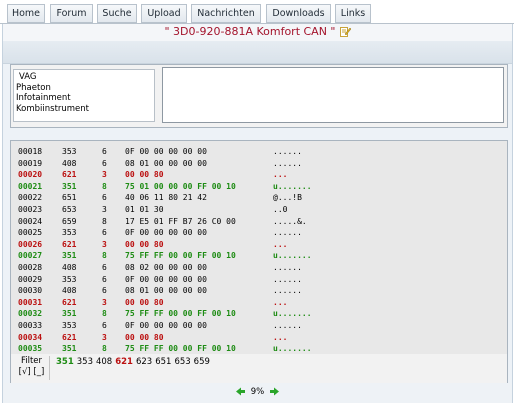 This screenshot has height=403, width=514. What do you see at coordinates (259, 369) in the screenshot?
I see `filter-panel: Filter [√] [_] 351 353 408 621 623 651 653 659` at bounding box center [259, 369].